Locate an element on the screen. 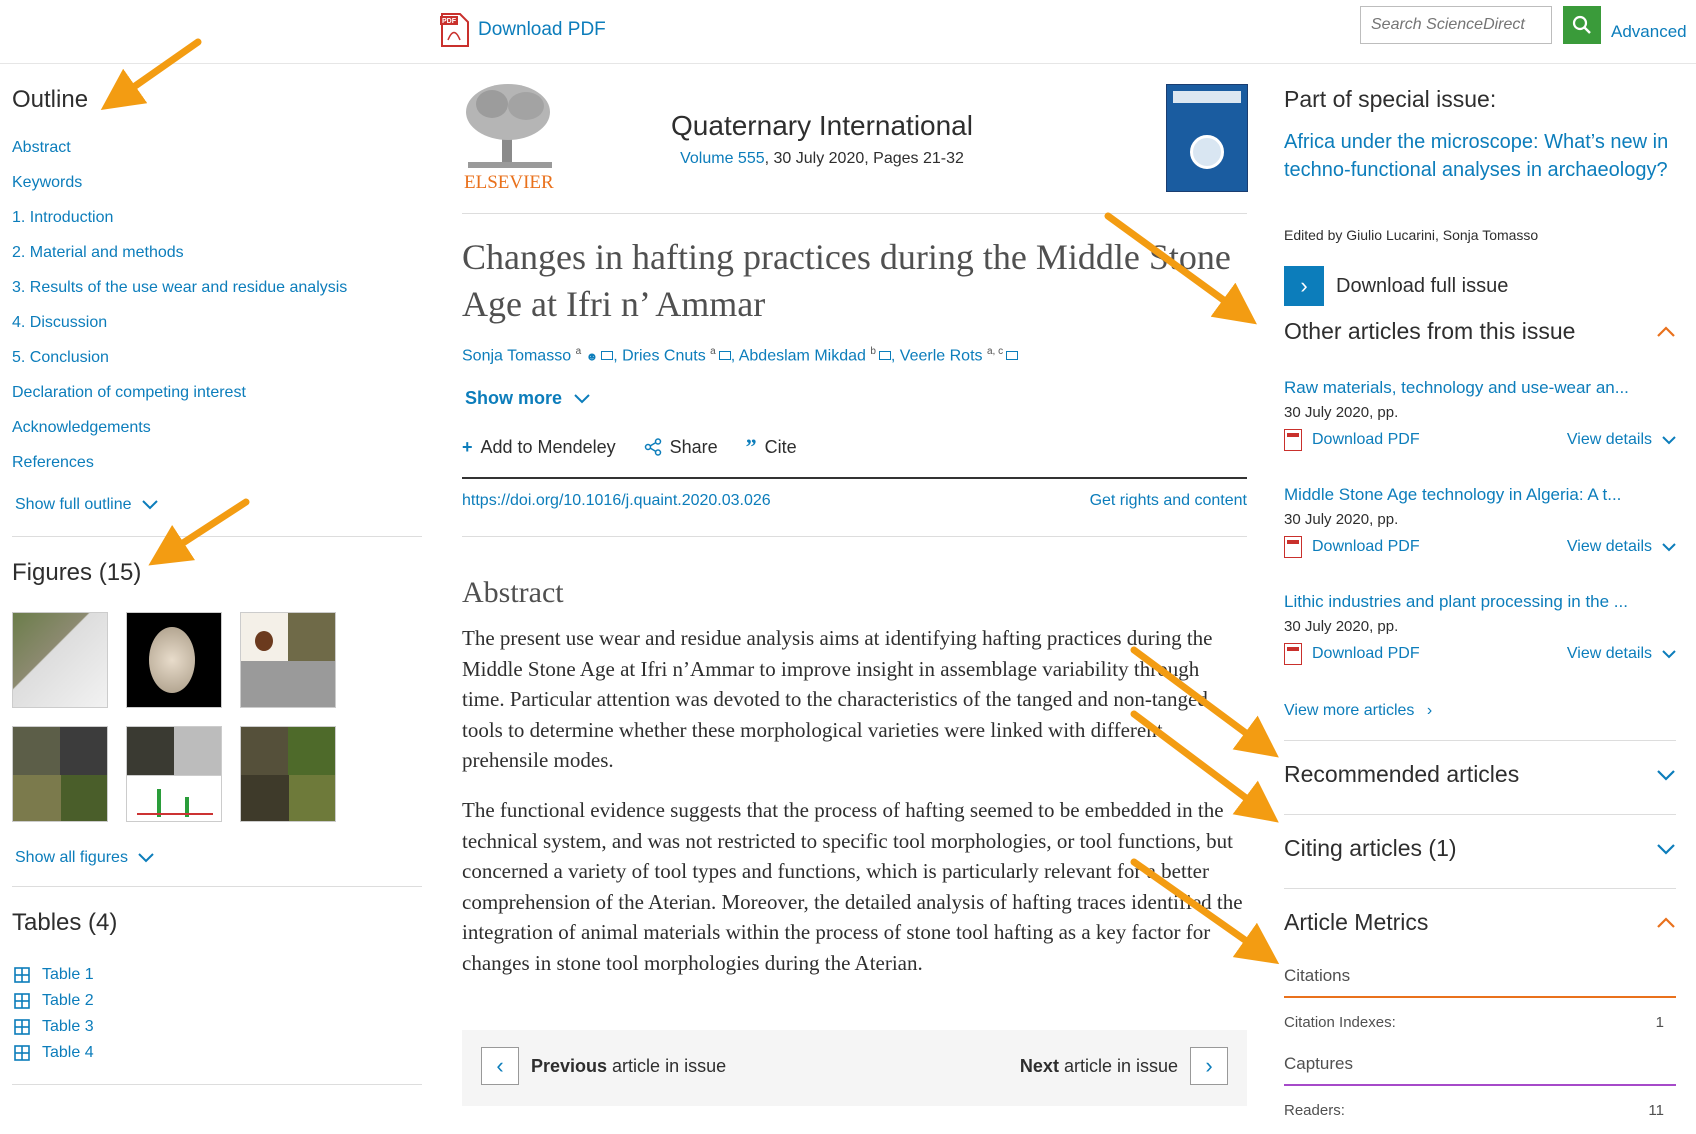 The width and height of the screenshot is (1696, 1134). plus-icon: + is located at coordinates (467, 446).